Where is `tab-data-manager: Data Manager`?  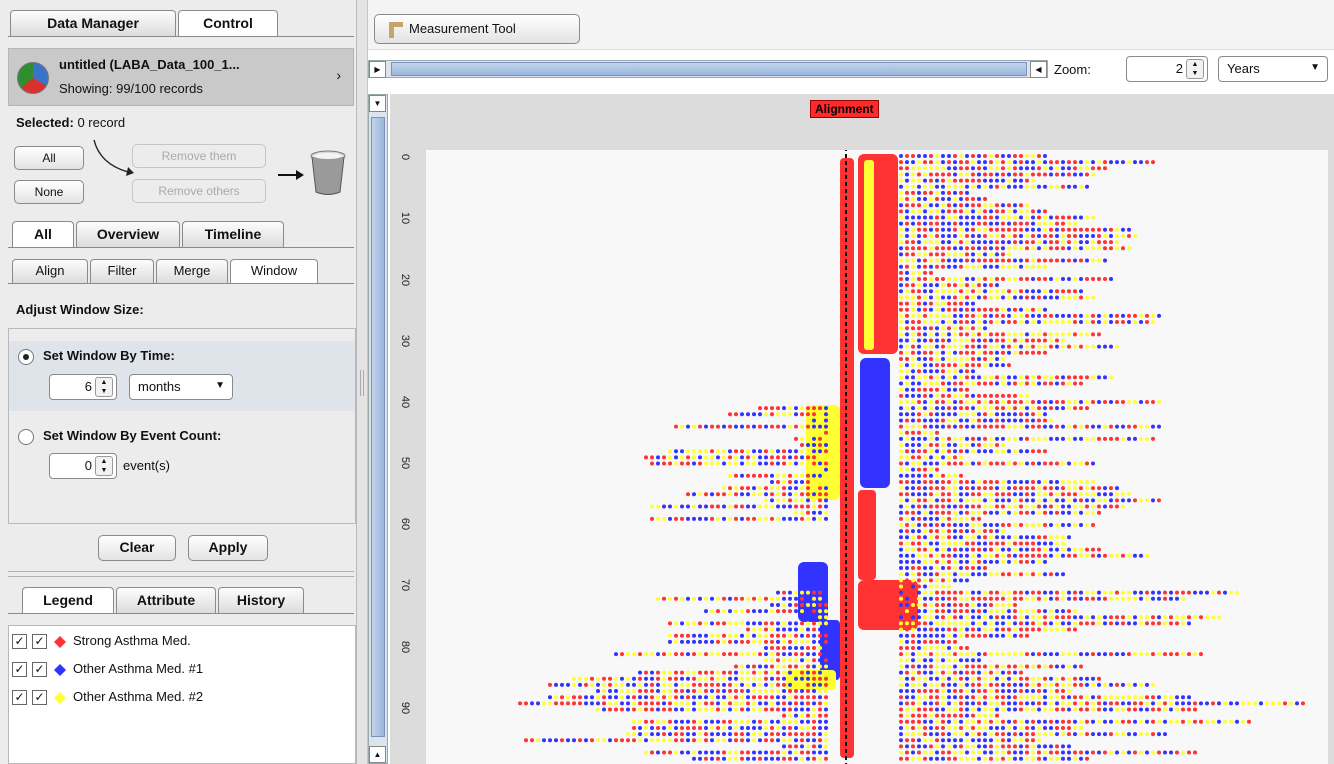 tab-data-manager: Data Manager is located at coordinates (93, 23).